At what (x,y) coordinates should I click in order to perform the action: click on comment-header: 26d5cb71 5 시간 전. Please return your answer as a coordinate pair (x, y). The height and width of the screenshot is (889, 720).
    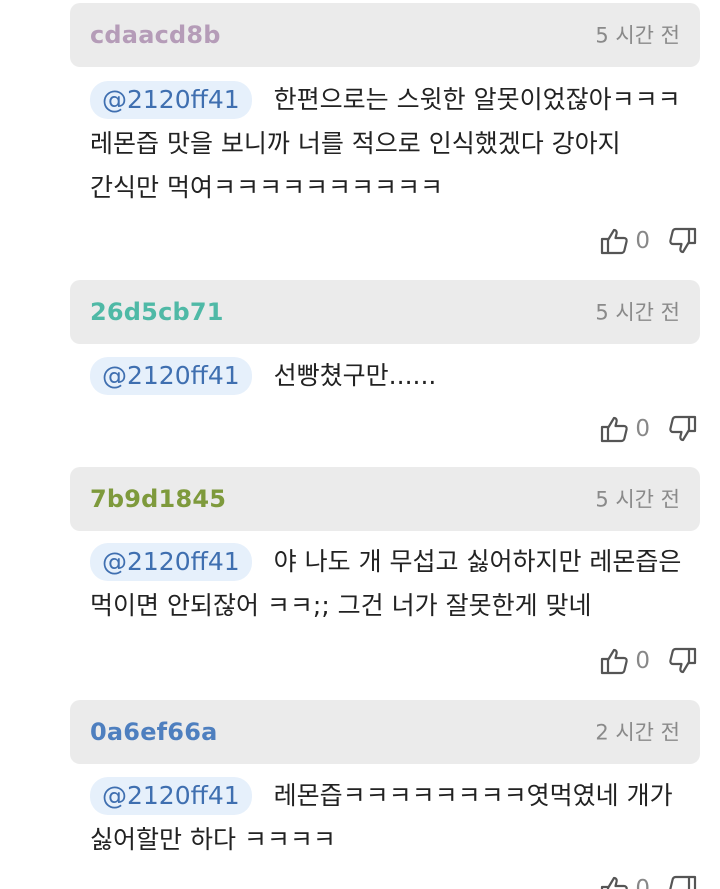
    Looking at the image, I should click on (385, 312).